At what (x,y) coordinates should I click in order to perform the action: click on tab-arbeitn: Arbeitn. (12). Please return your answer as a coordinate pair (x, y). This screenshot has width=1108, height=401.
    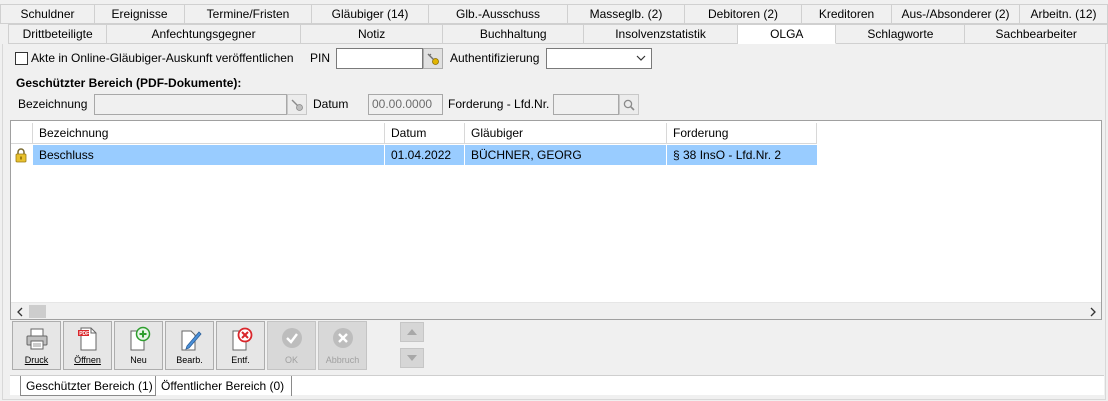
    Looking at the image, I should click on (1064, 14).